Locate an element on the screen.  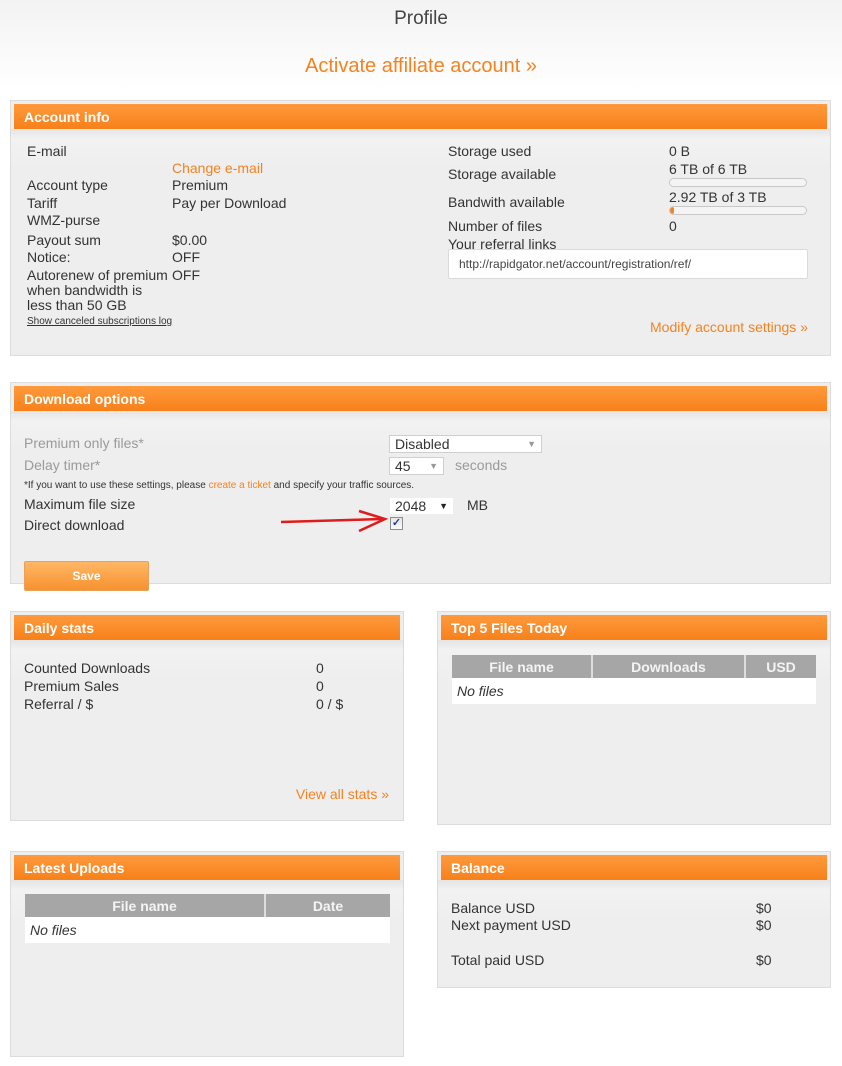
premium-only-label: Premium only files* is located at coordinates (84, 443).